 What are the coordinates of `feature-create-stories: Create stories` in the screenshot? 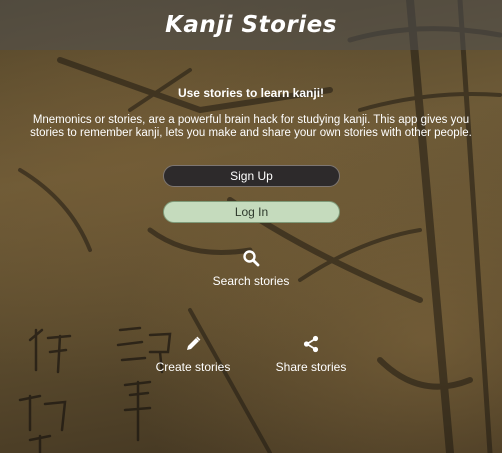 It's located at (193, 354).